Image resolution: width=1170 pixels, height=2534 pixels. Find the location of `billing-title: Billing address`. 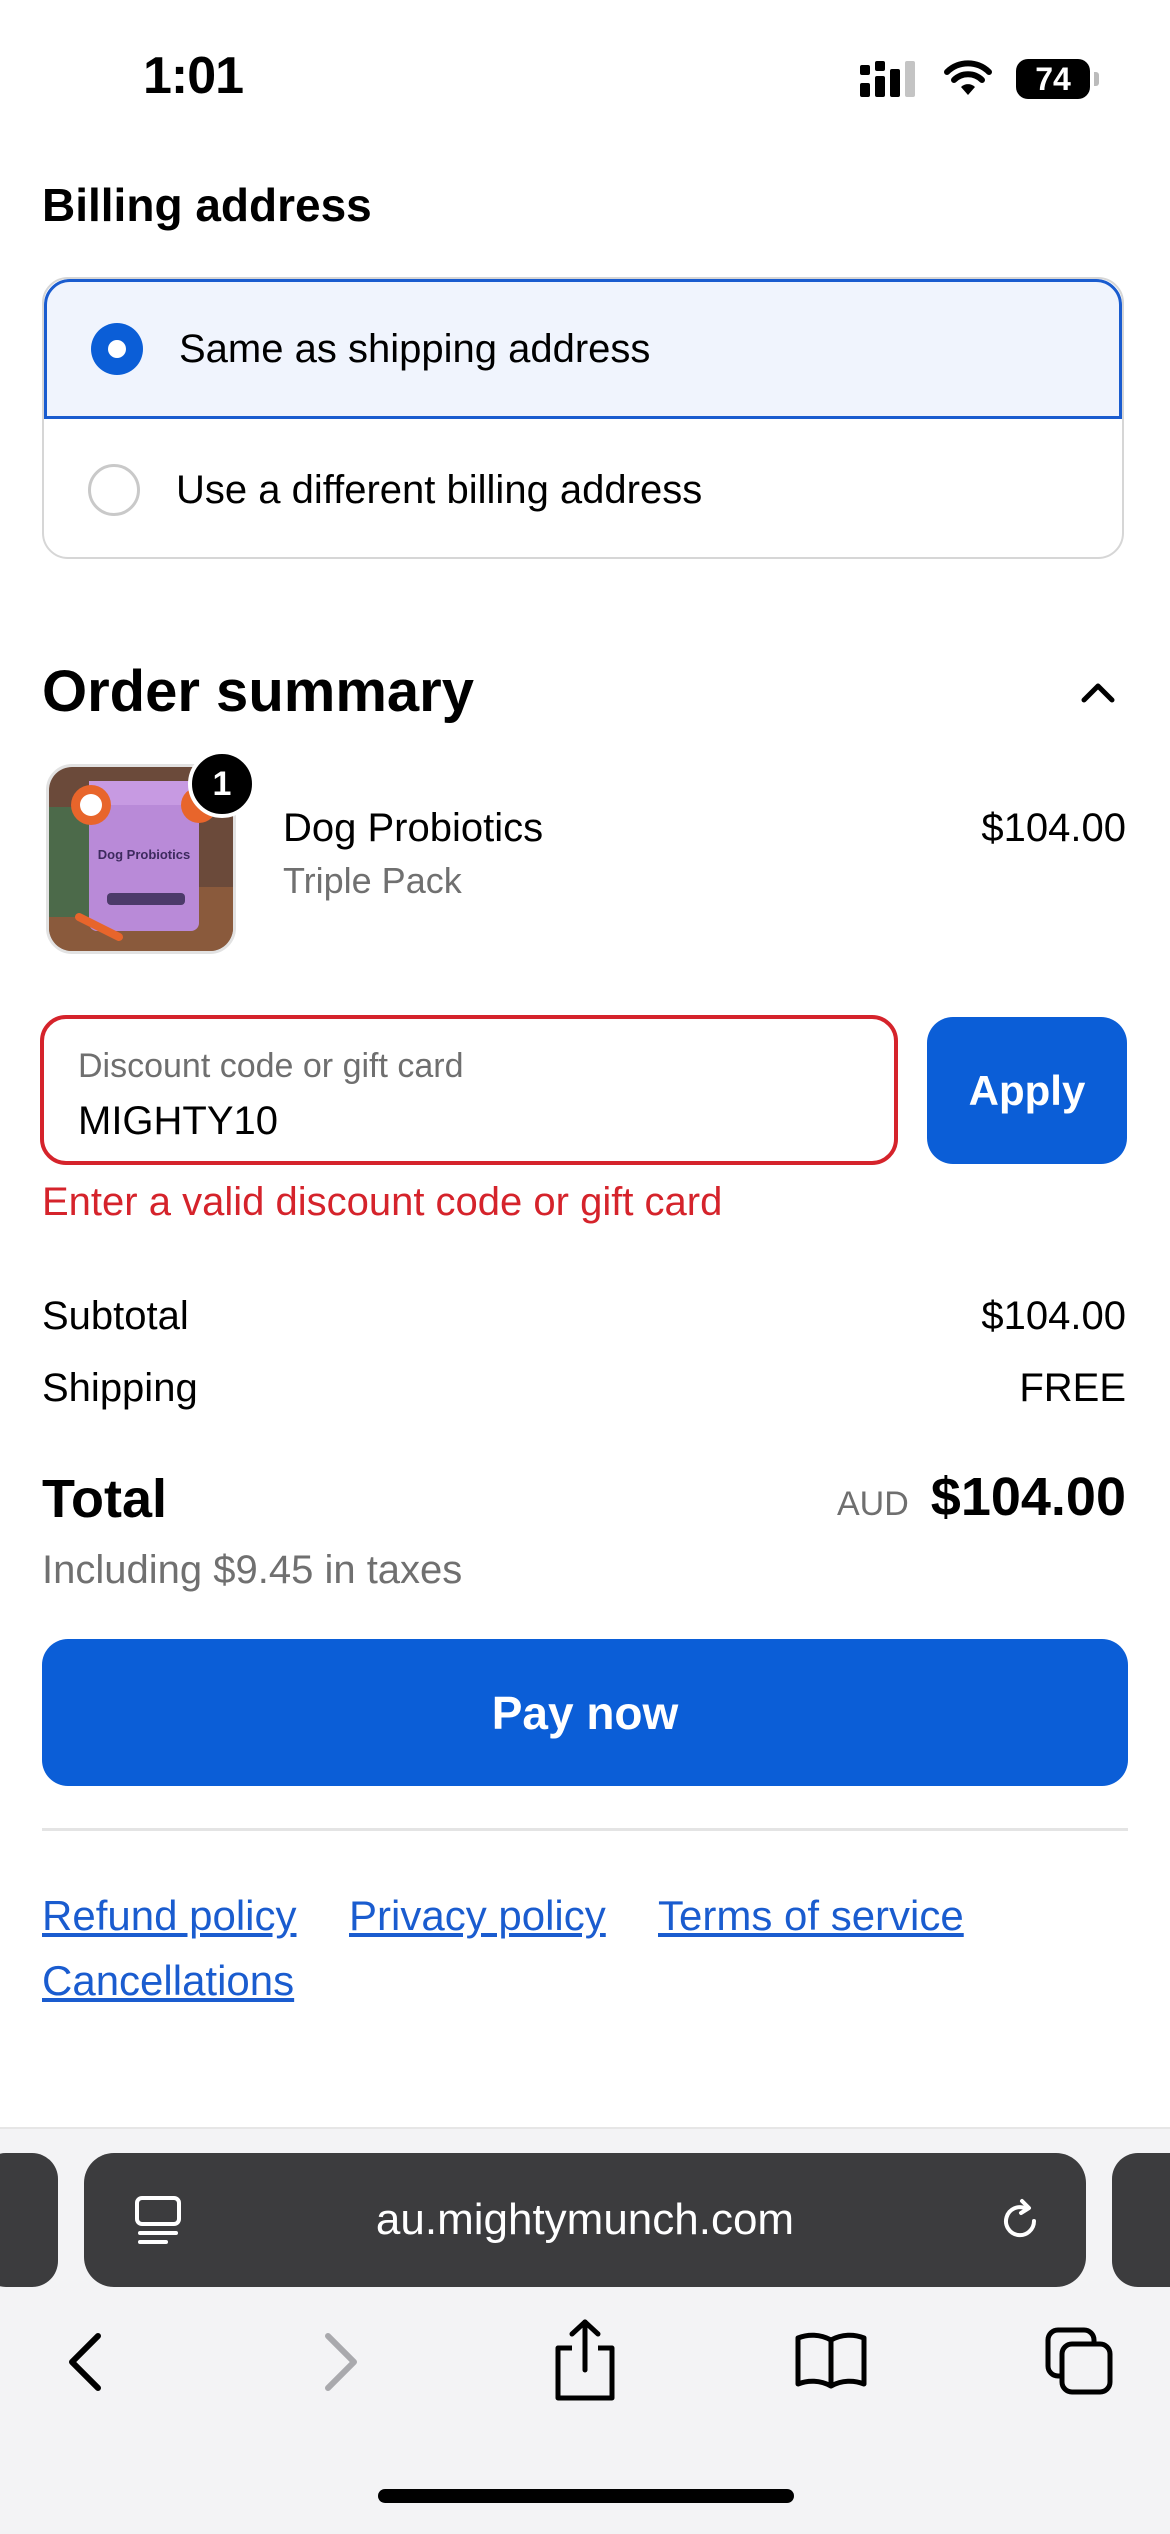

billing-title: Billing address is located at coordinates (207, 205).